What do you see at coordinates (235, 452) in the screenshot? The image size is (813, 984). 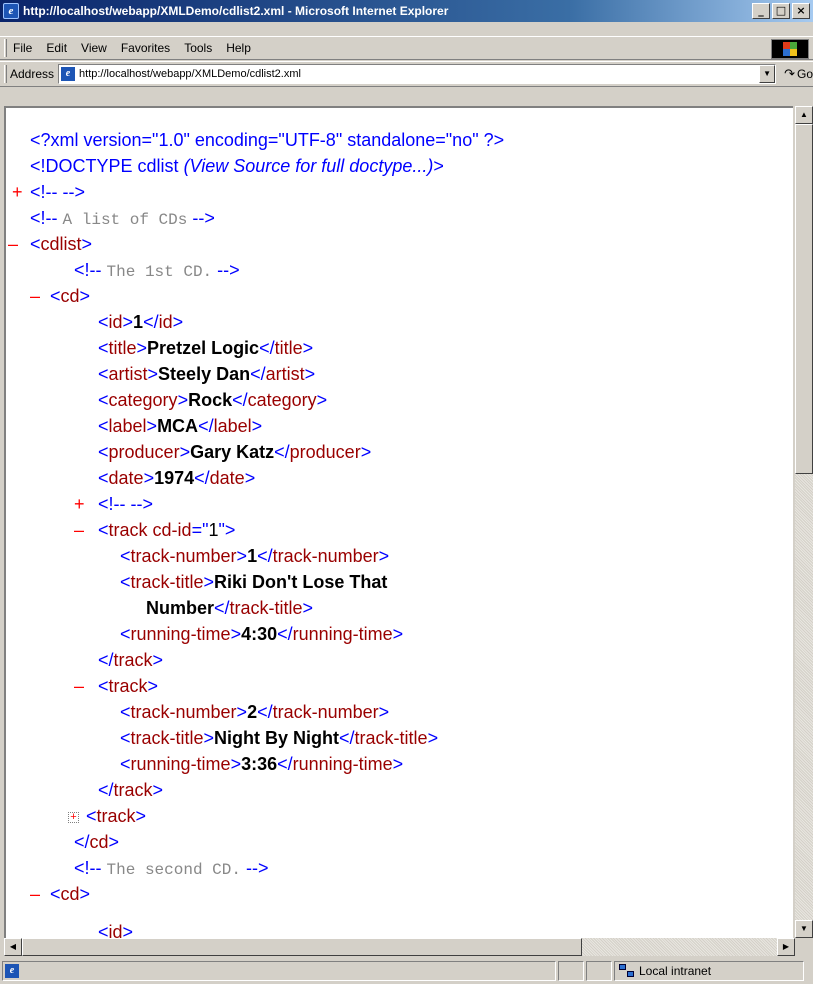 I see `xml-producer: <producer>Gary Katz</producer>` at bounding box center [235, 452].